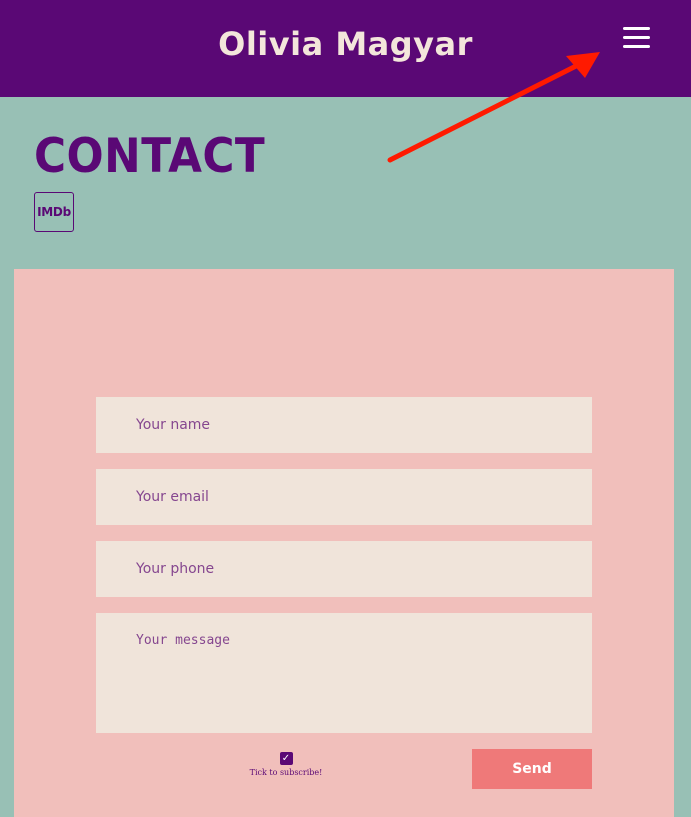  I want to click on hamburger-menu-icon, so click(637, 38).